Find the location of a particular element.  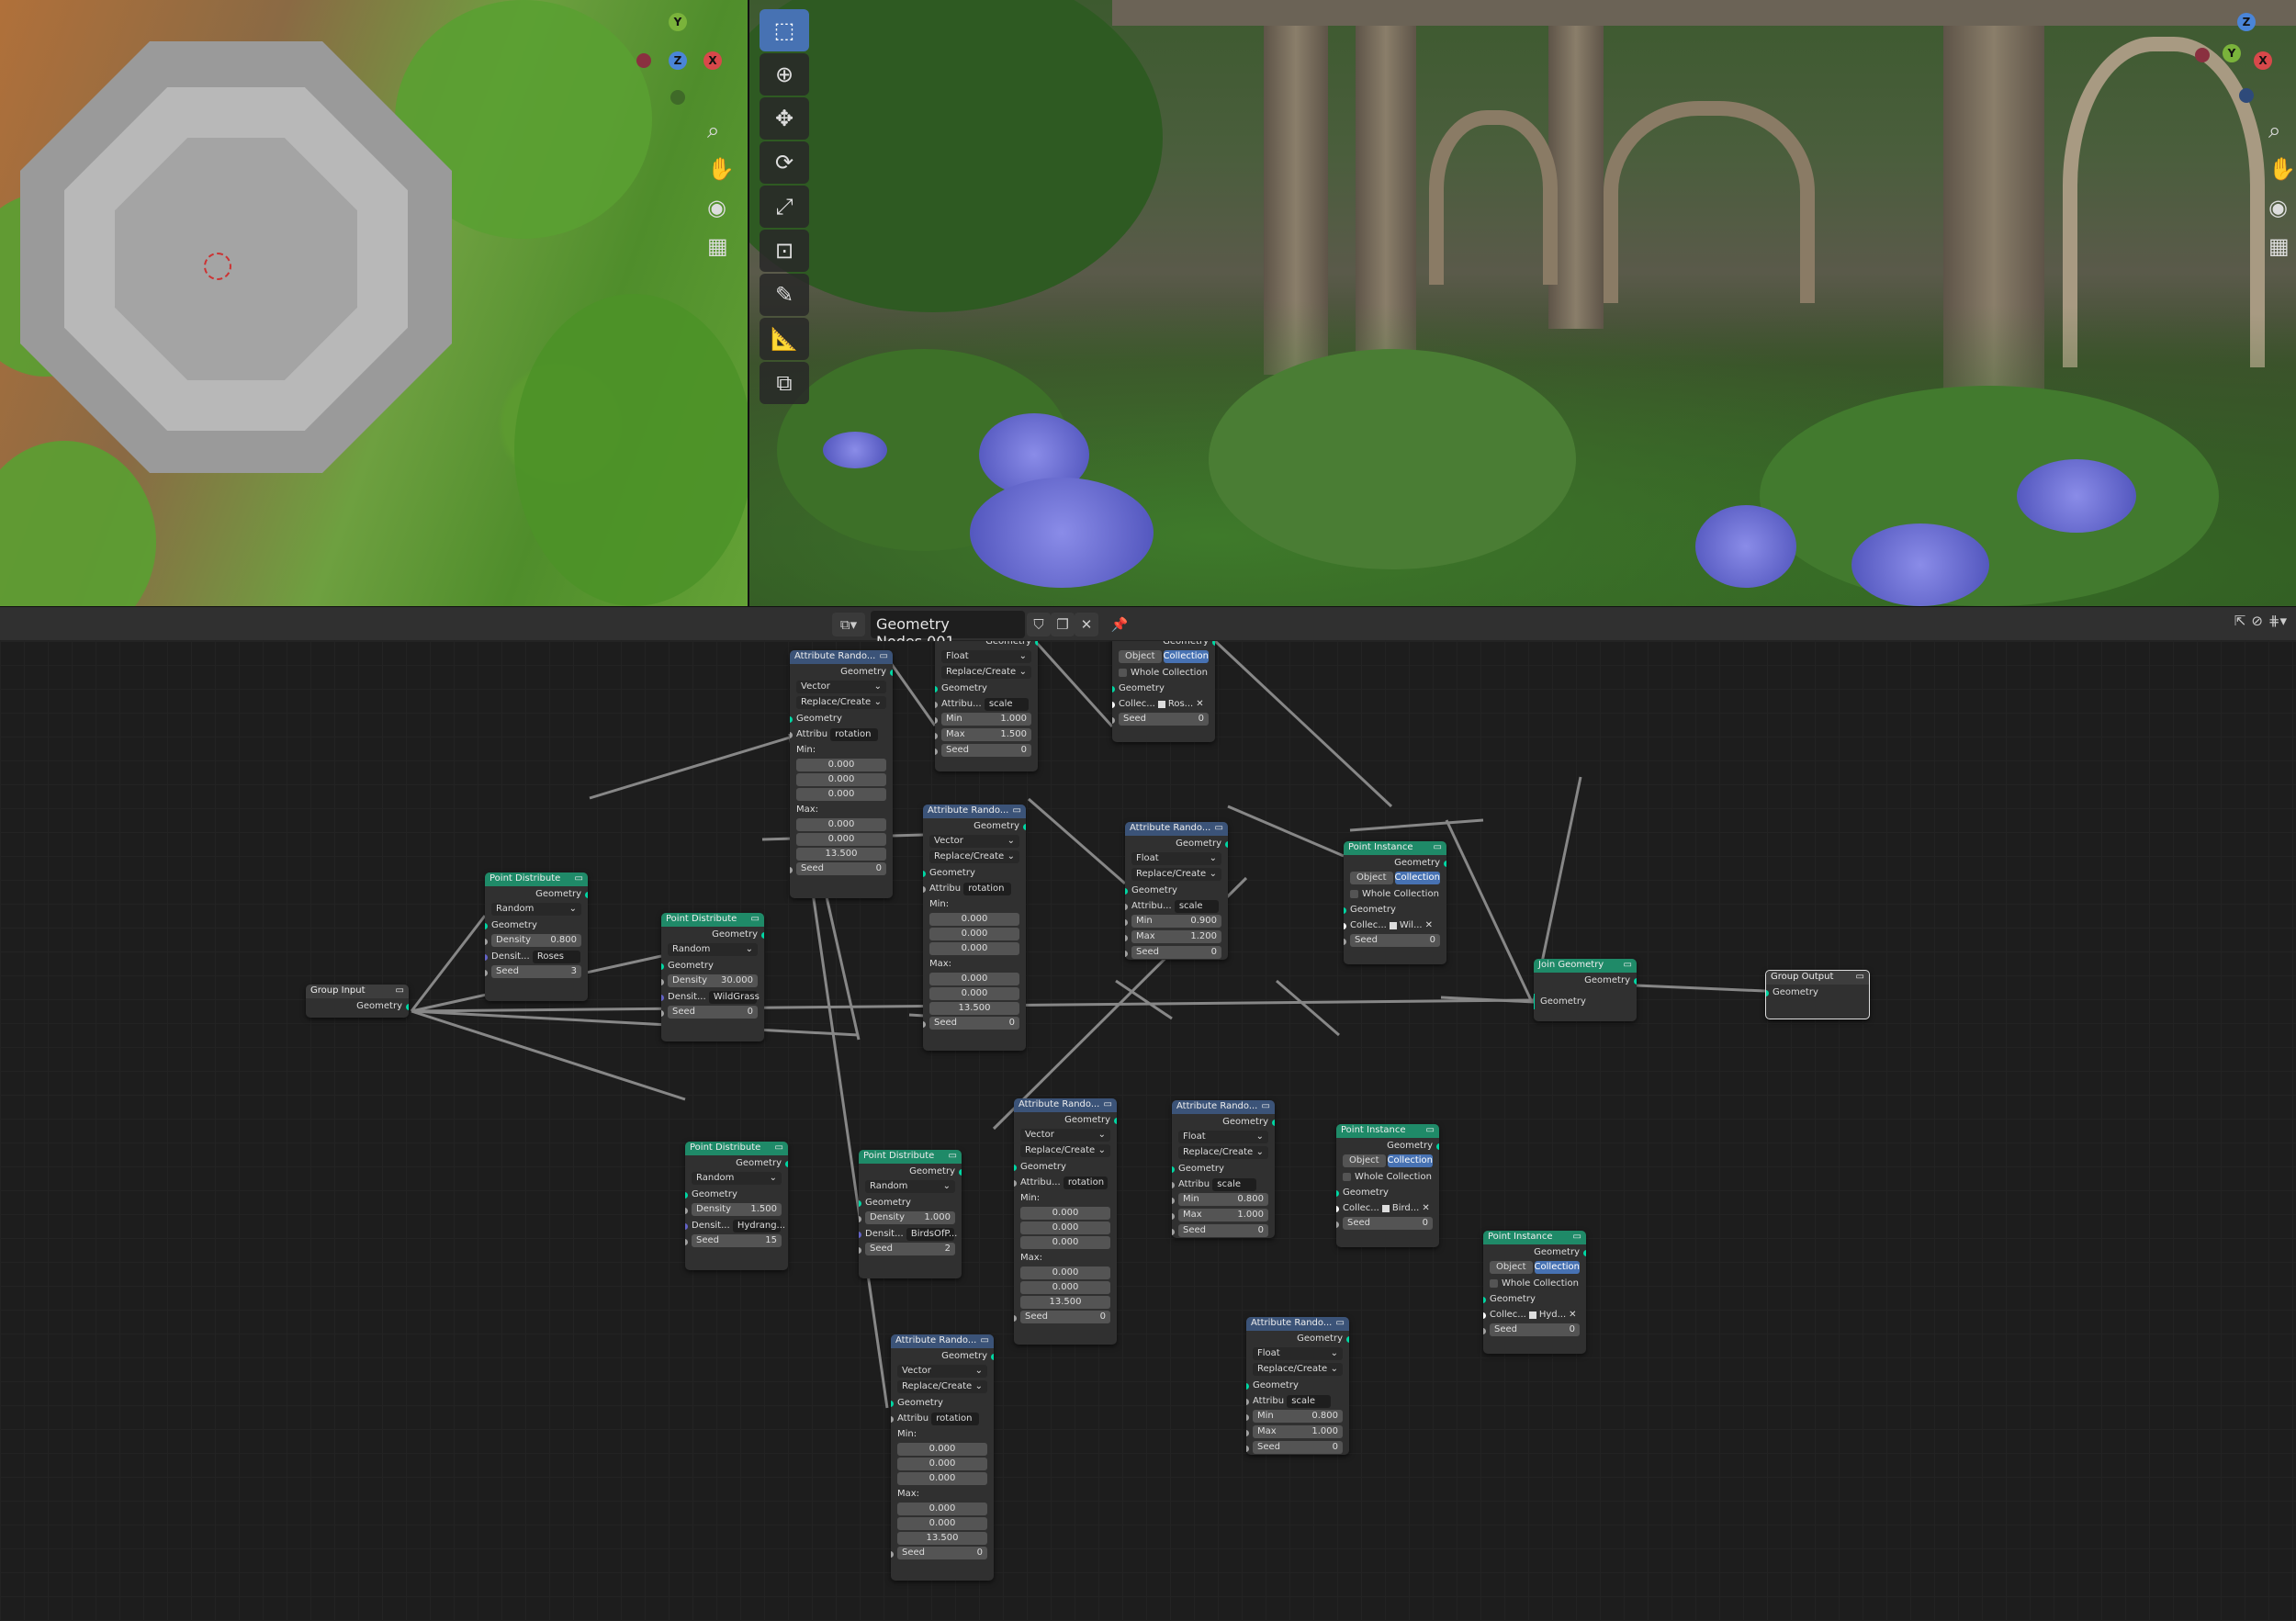

node-header: Group Input ▭ is located at coordinates (357, 991).